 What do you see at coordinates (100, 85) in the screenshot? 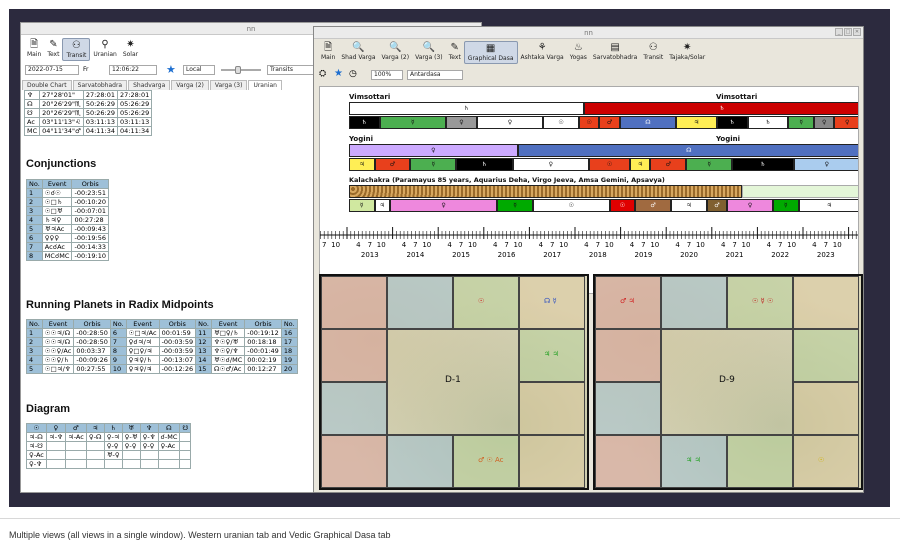
I see `tab-sarvatobhadra: Sarvatobhadra` at bounding box center [100, 85].